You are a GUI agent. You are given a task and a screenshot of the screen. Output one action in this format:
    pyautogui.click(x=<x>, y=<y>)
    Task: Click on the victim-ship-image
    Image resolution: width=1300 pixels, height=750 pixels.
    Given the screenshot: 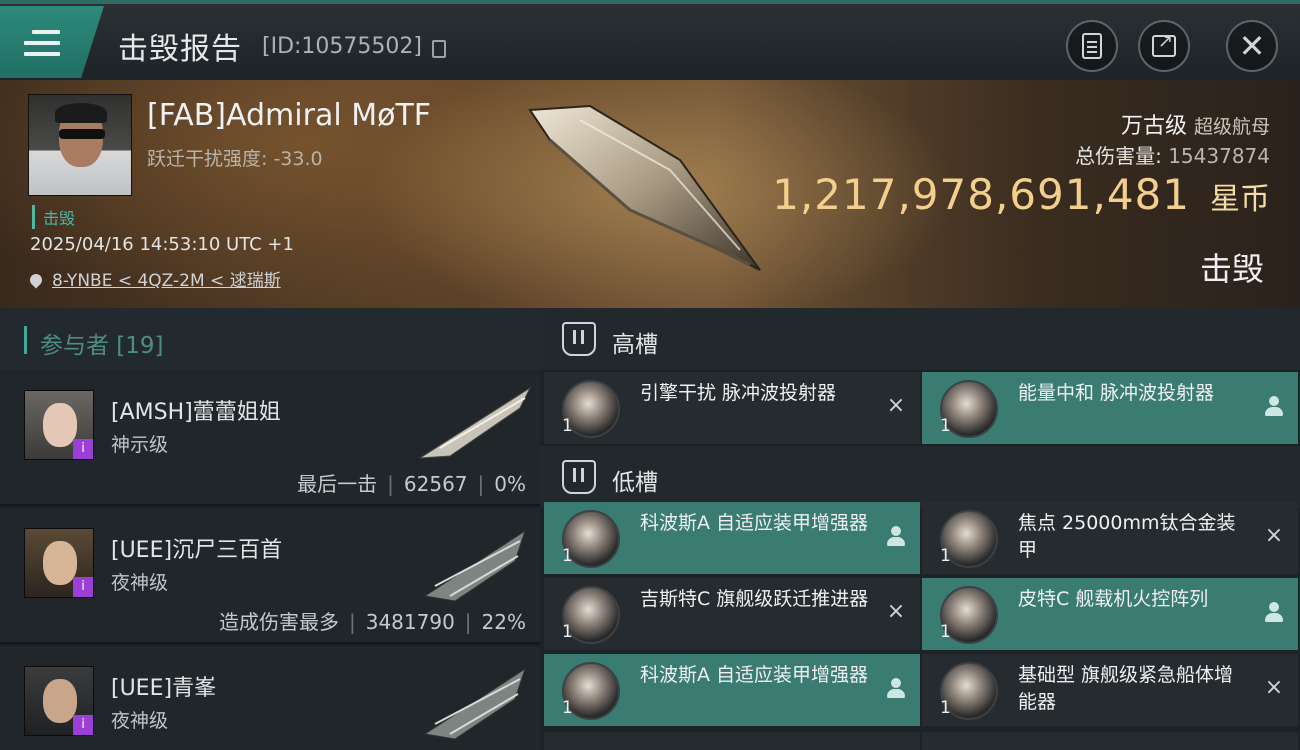 What is the action you would take?
    pyautogui.click(x=644, y=187)
    